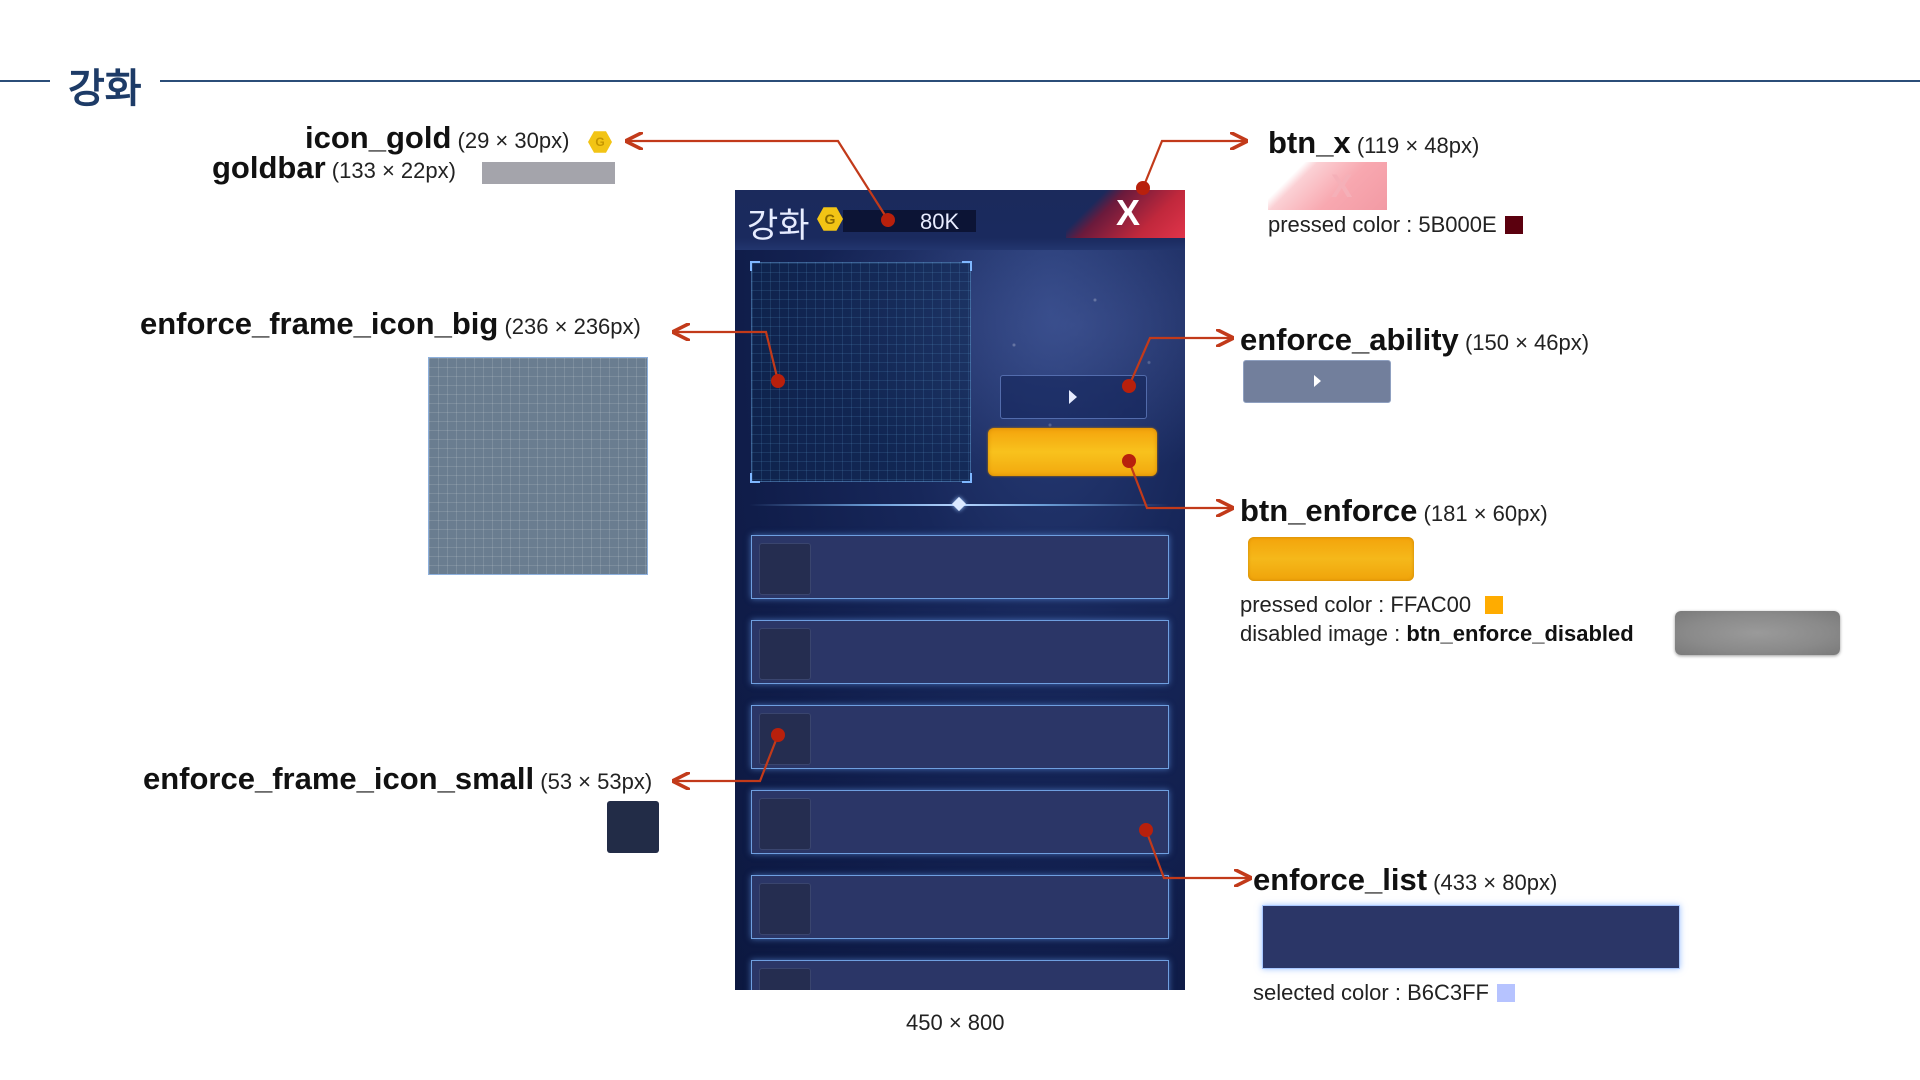 The image size is (1920, 1080). Describe the element at coordinates (1520, 633) in the screenshot. I see `note-name: btn_enforce_disabled` at that location.